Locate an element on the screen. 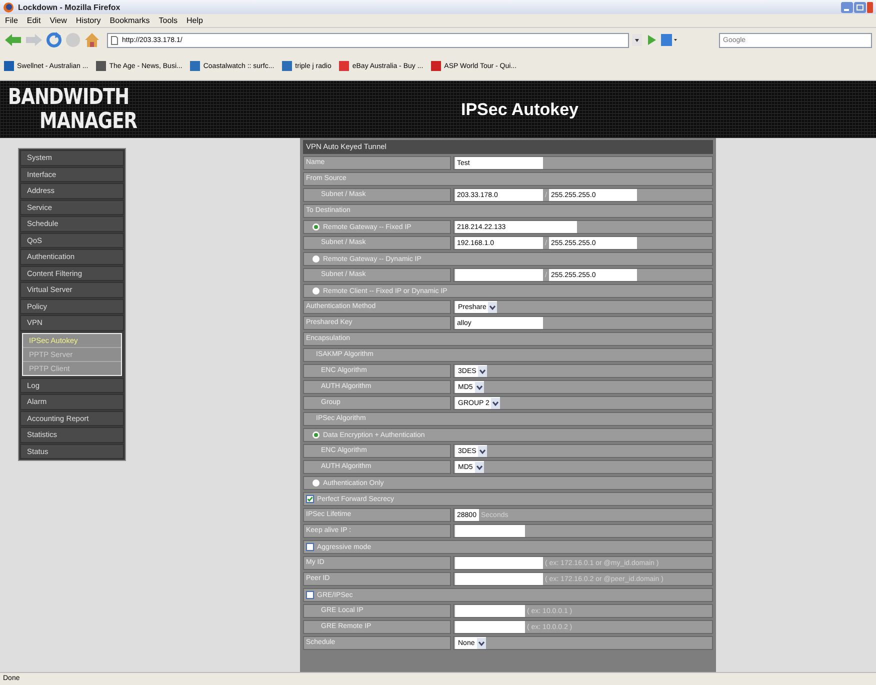 The image size is (876, 685). search-engine-icon is located at coordinates (669, 40).